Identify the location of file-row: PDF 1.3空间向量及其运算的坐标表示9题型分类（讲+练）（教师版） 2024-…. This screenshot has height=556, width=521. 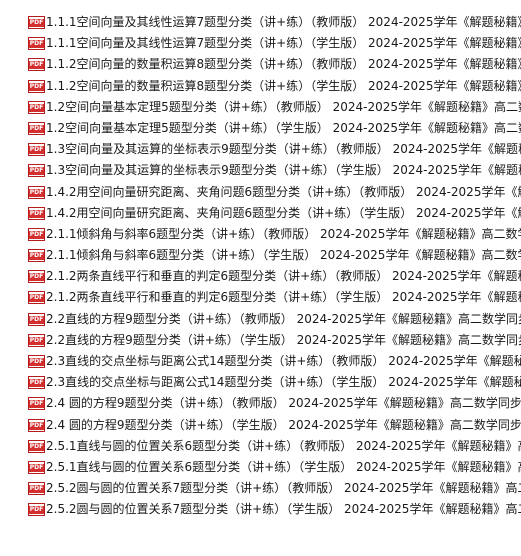
(260, 149).